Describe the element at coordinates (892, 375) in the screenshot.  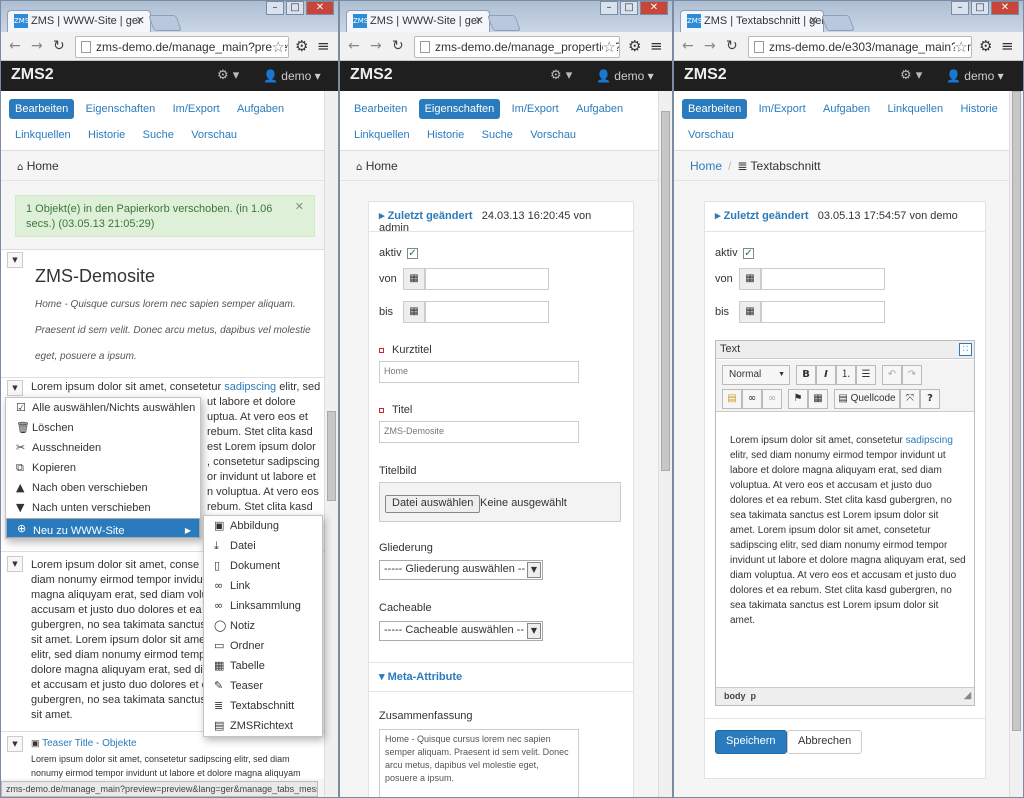
I see `undo-icon: ↶` at that location.